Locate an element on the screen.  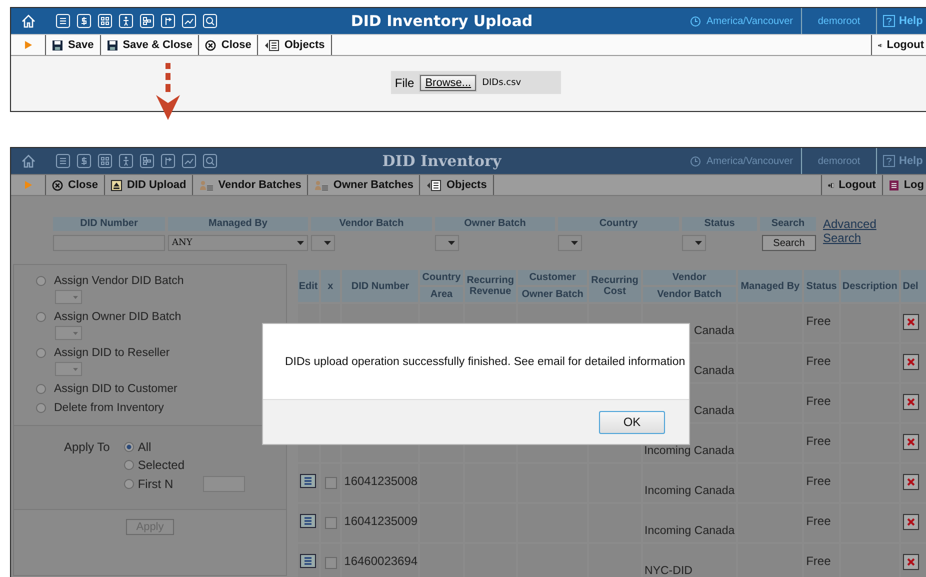
search-icon is located at coordinates (210, 161).